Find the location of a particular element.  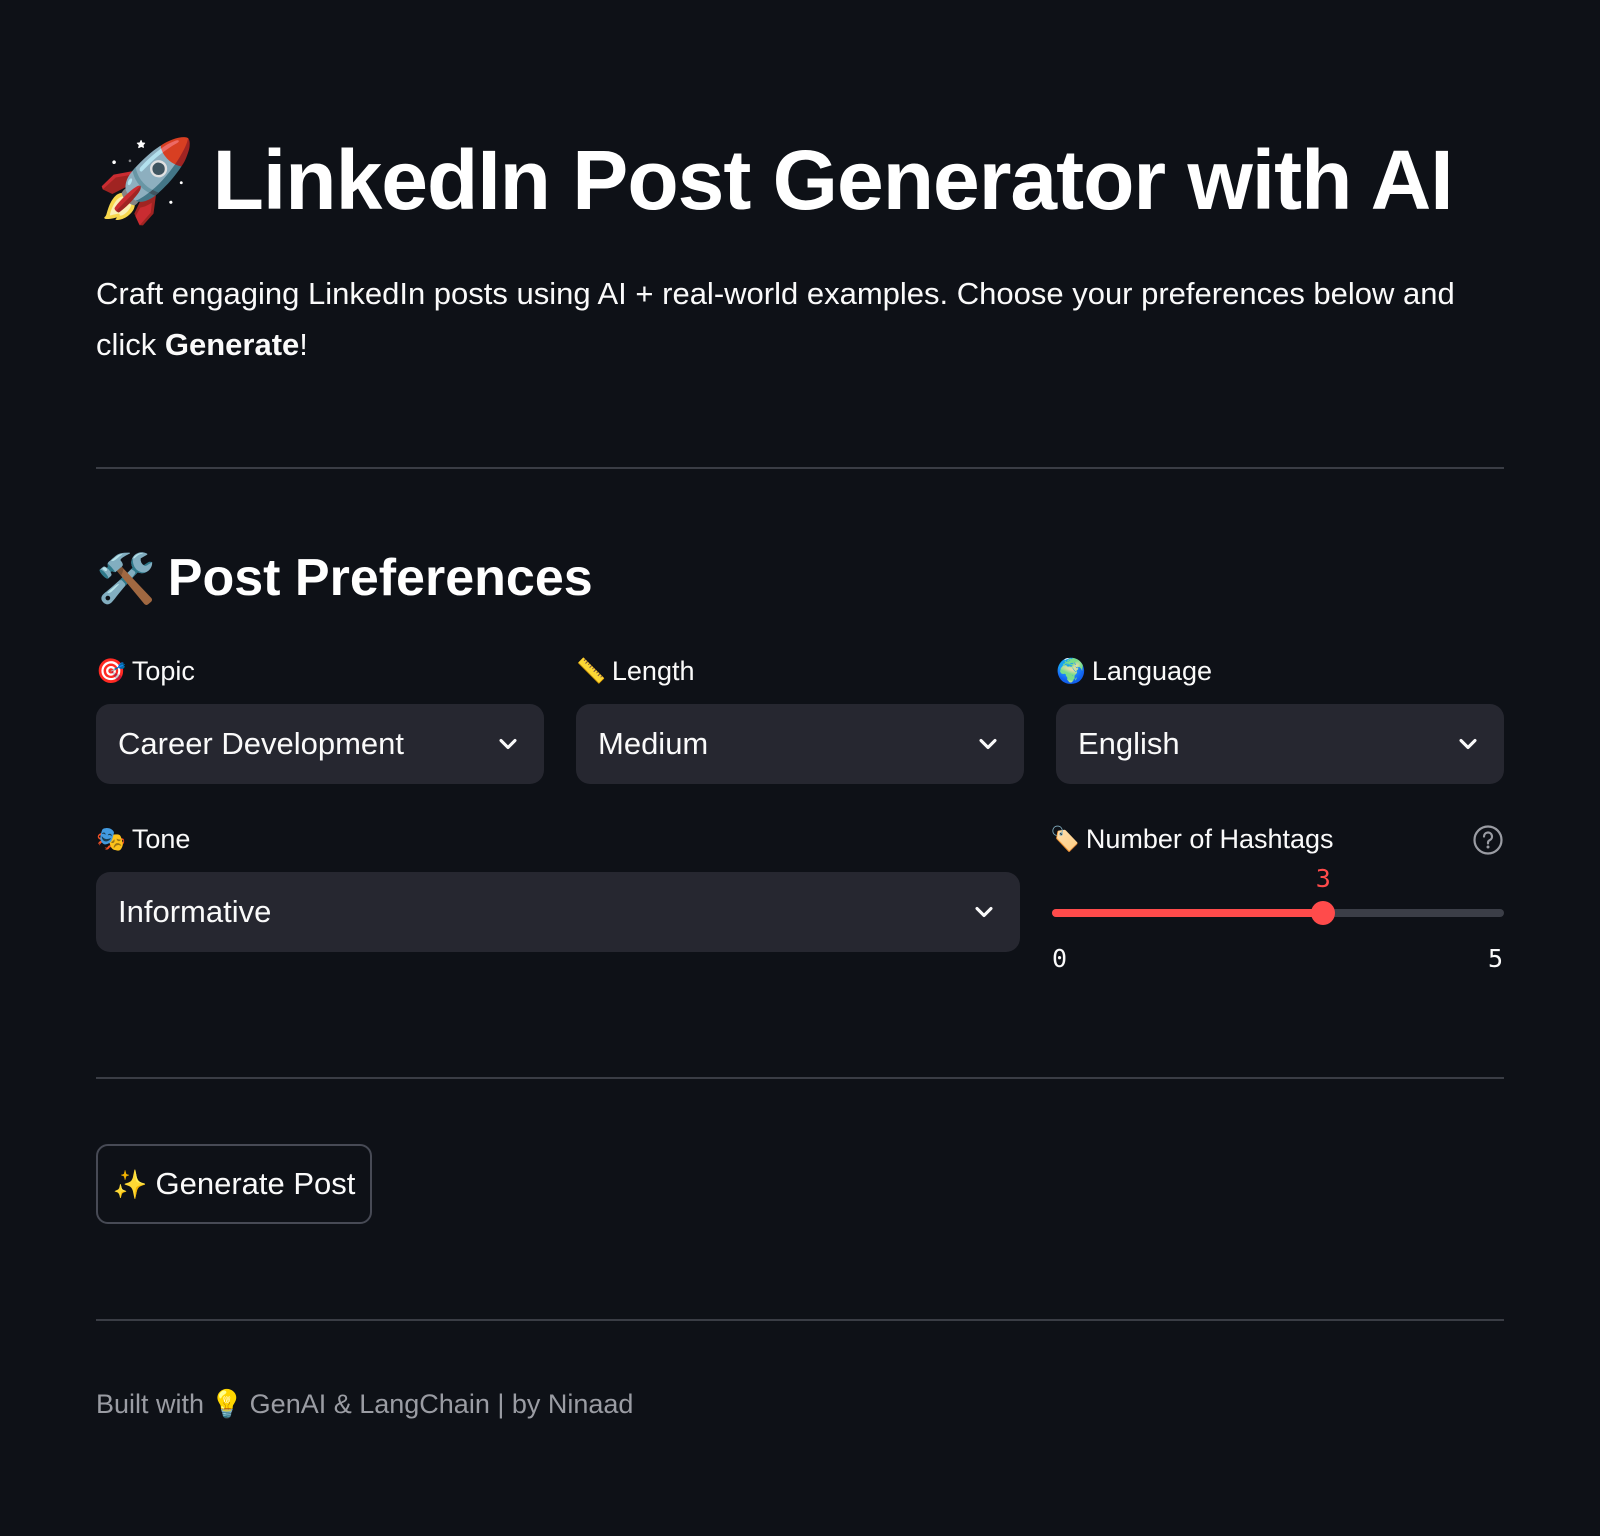

length-select-value: Medium is located at coordinates (653, 743).